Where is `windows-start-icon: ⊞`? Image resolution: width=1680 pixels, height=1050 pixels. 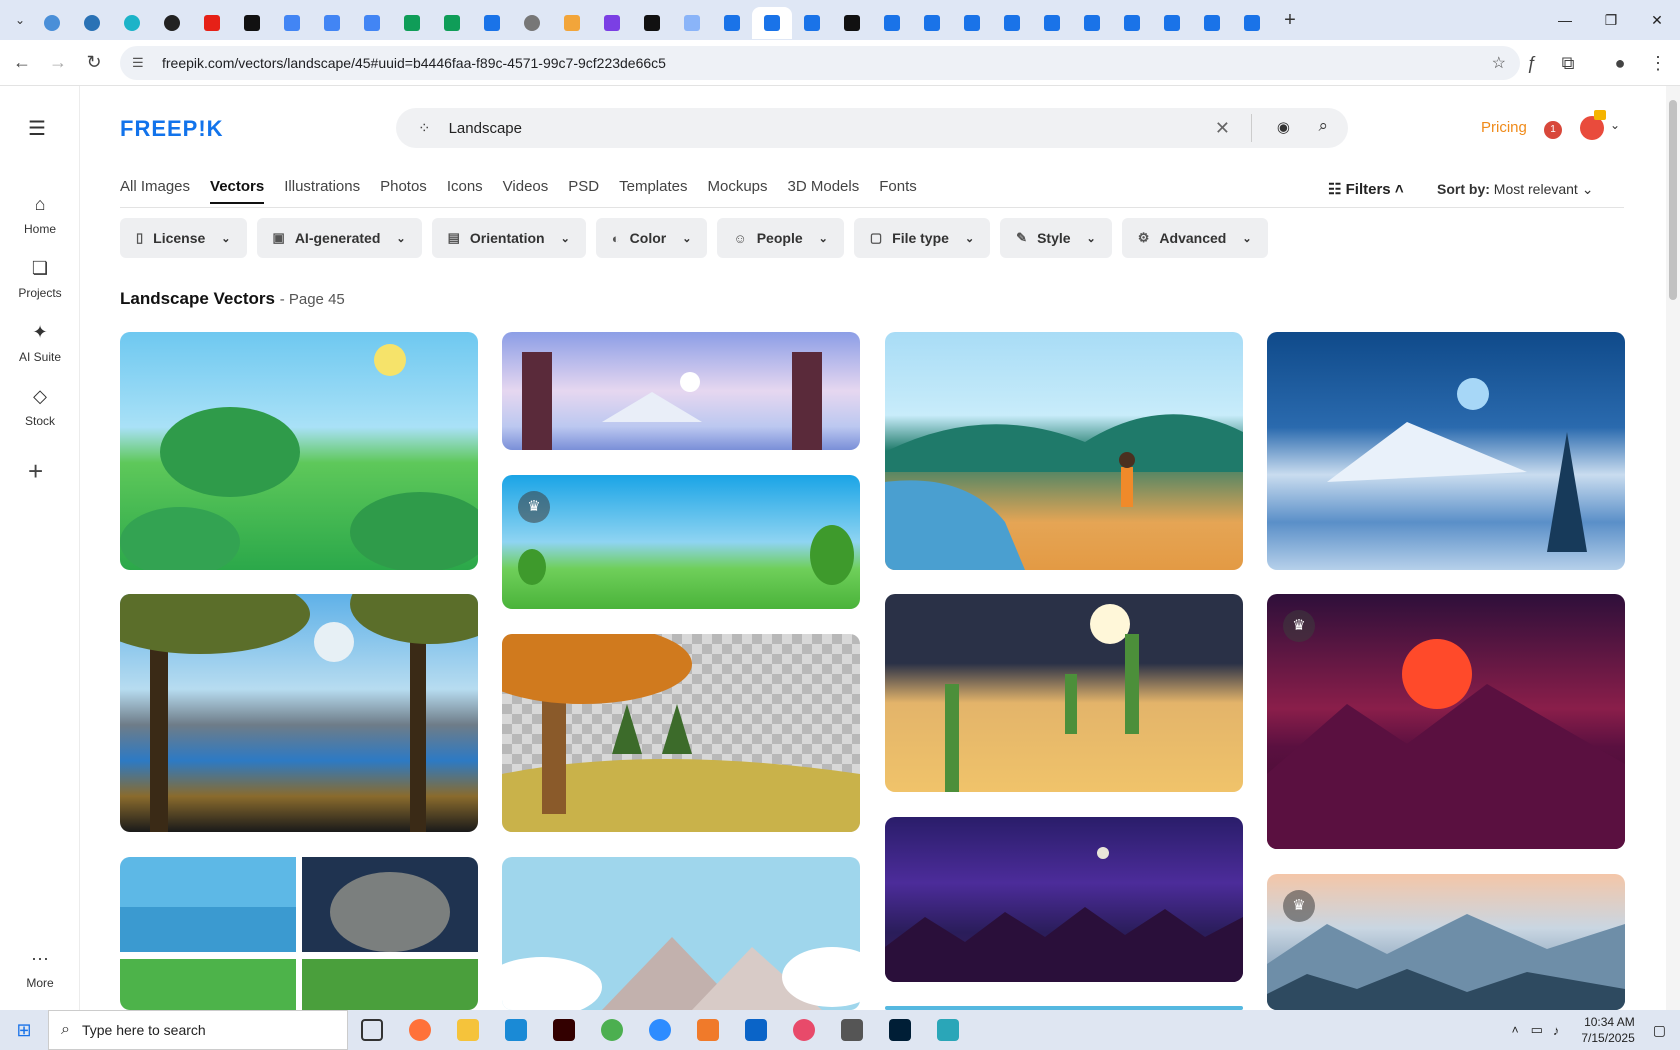
windows-start-icon: ⊞ is located at coordinates (24, 1030).